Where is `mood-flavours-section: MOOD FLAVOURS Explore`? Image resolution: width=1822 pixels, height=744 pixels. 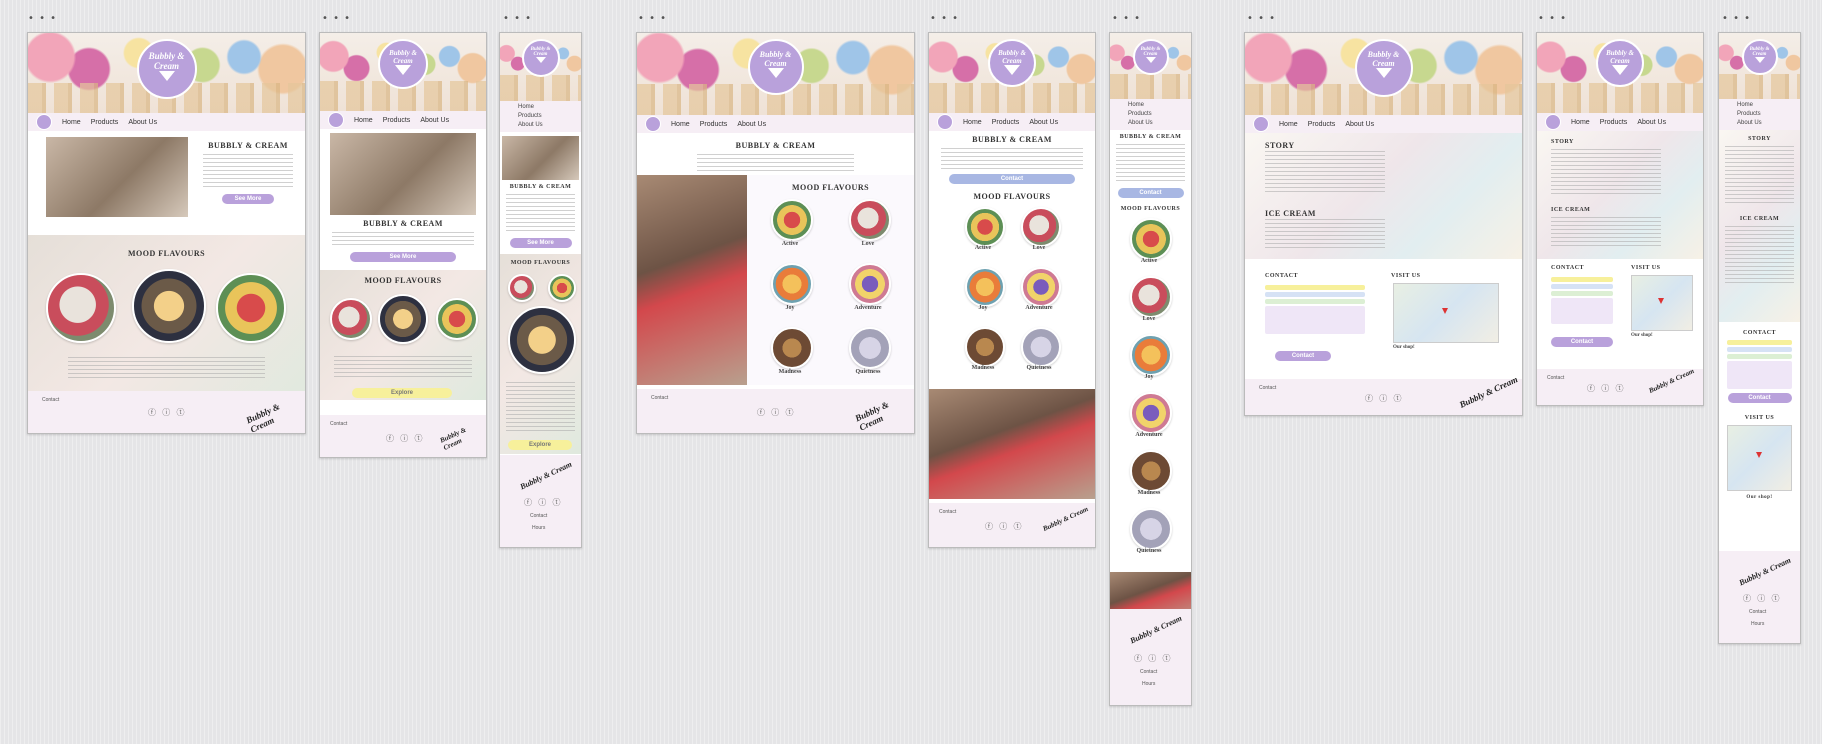
mood-flavours-section: MOOD FLAVOURS Explore is located at coordinates (166, 325).